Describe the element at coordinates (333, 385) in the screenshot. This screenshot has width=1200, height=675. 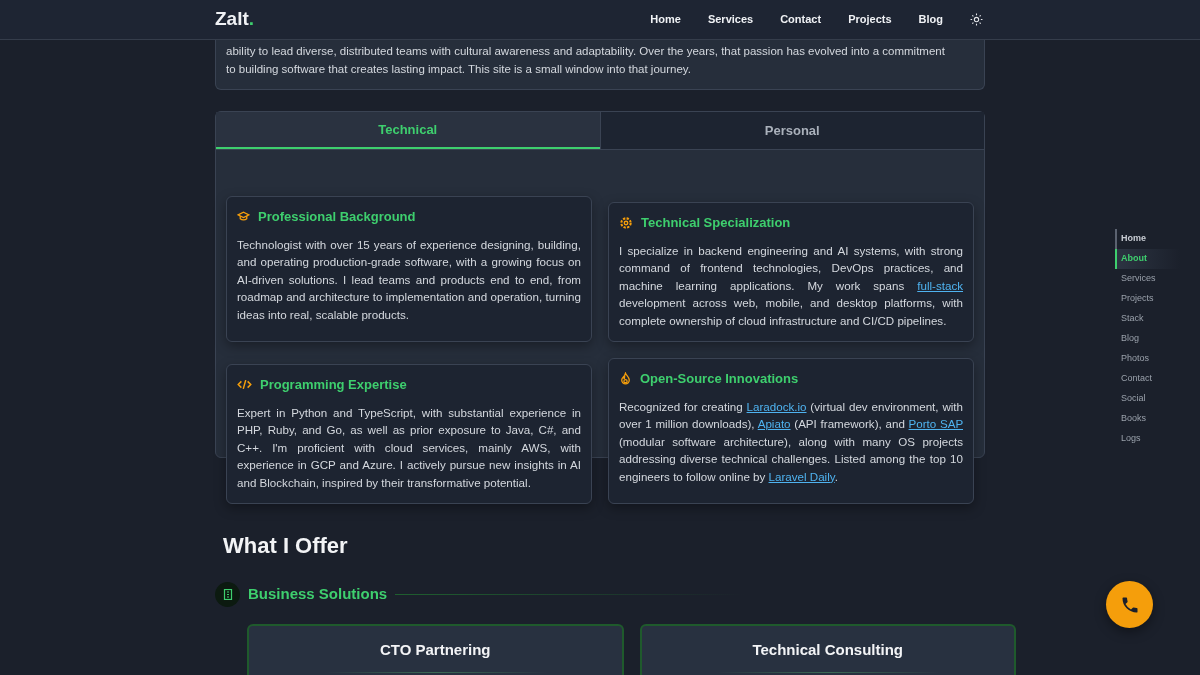
I see `card-title: Programming Expertise` at that location.